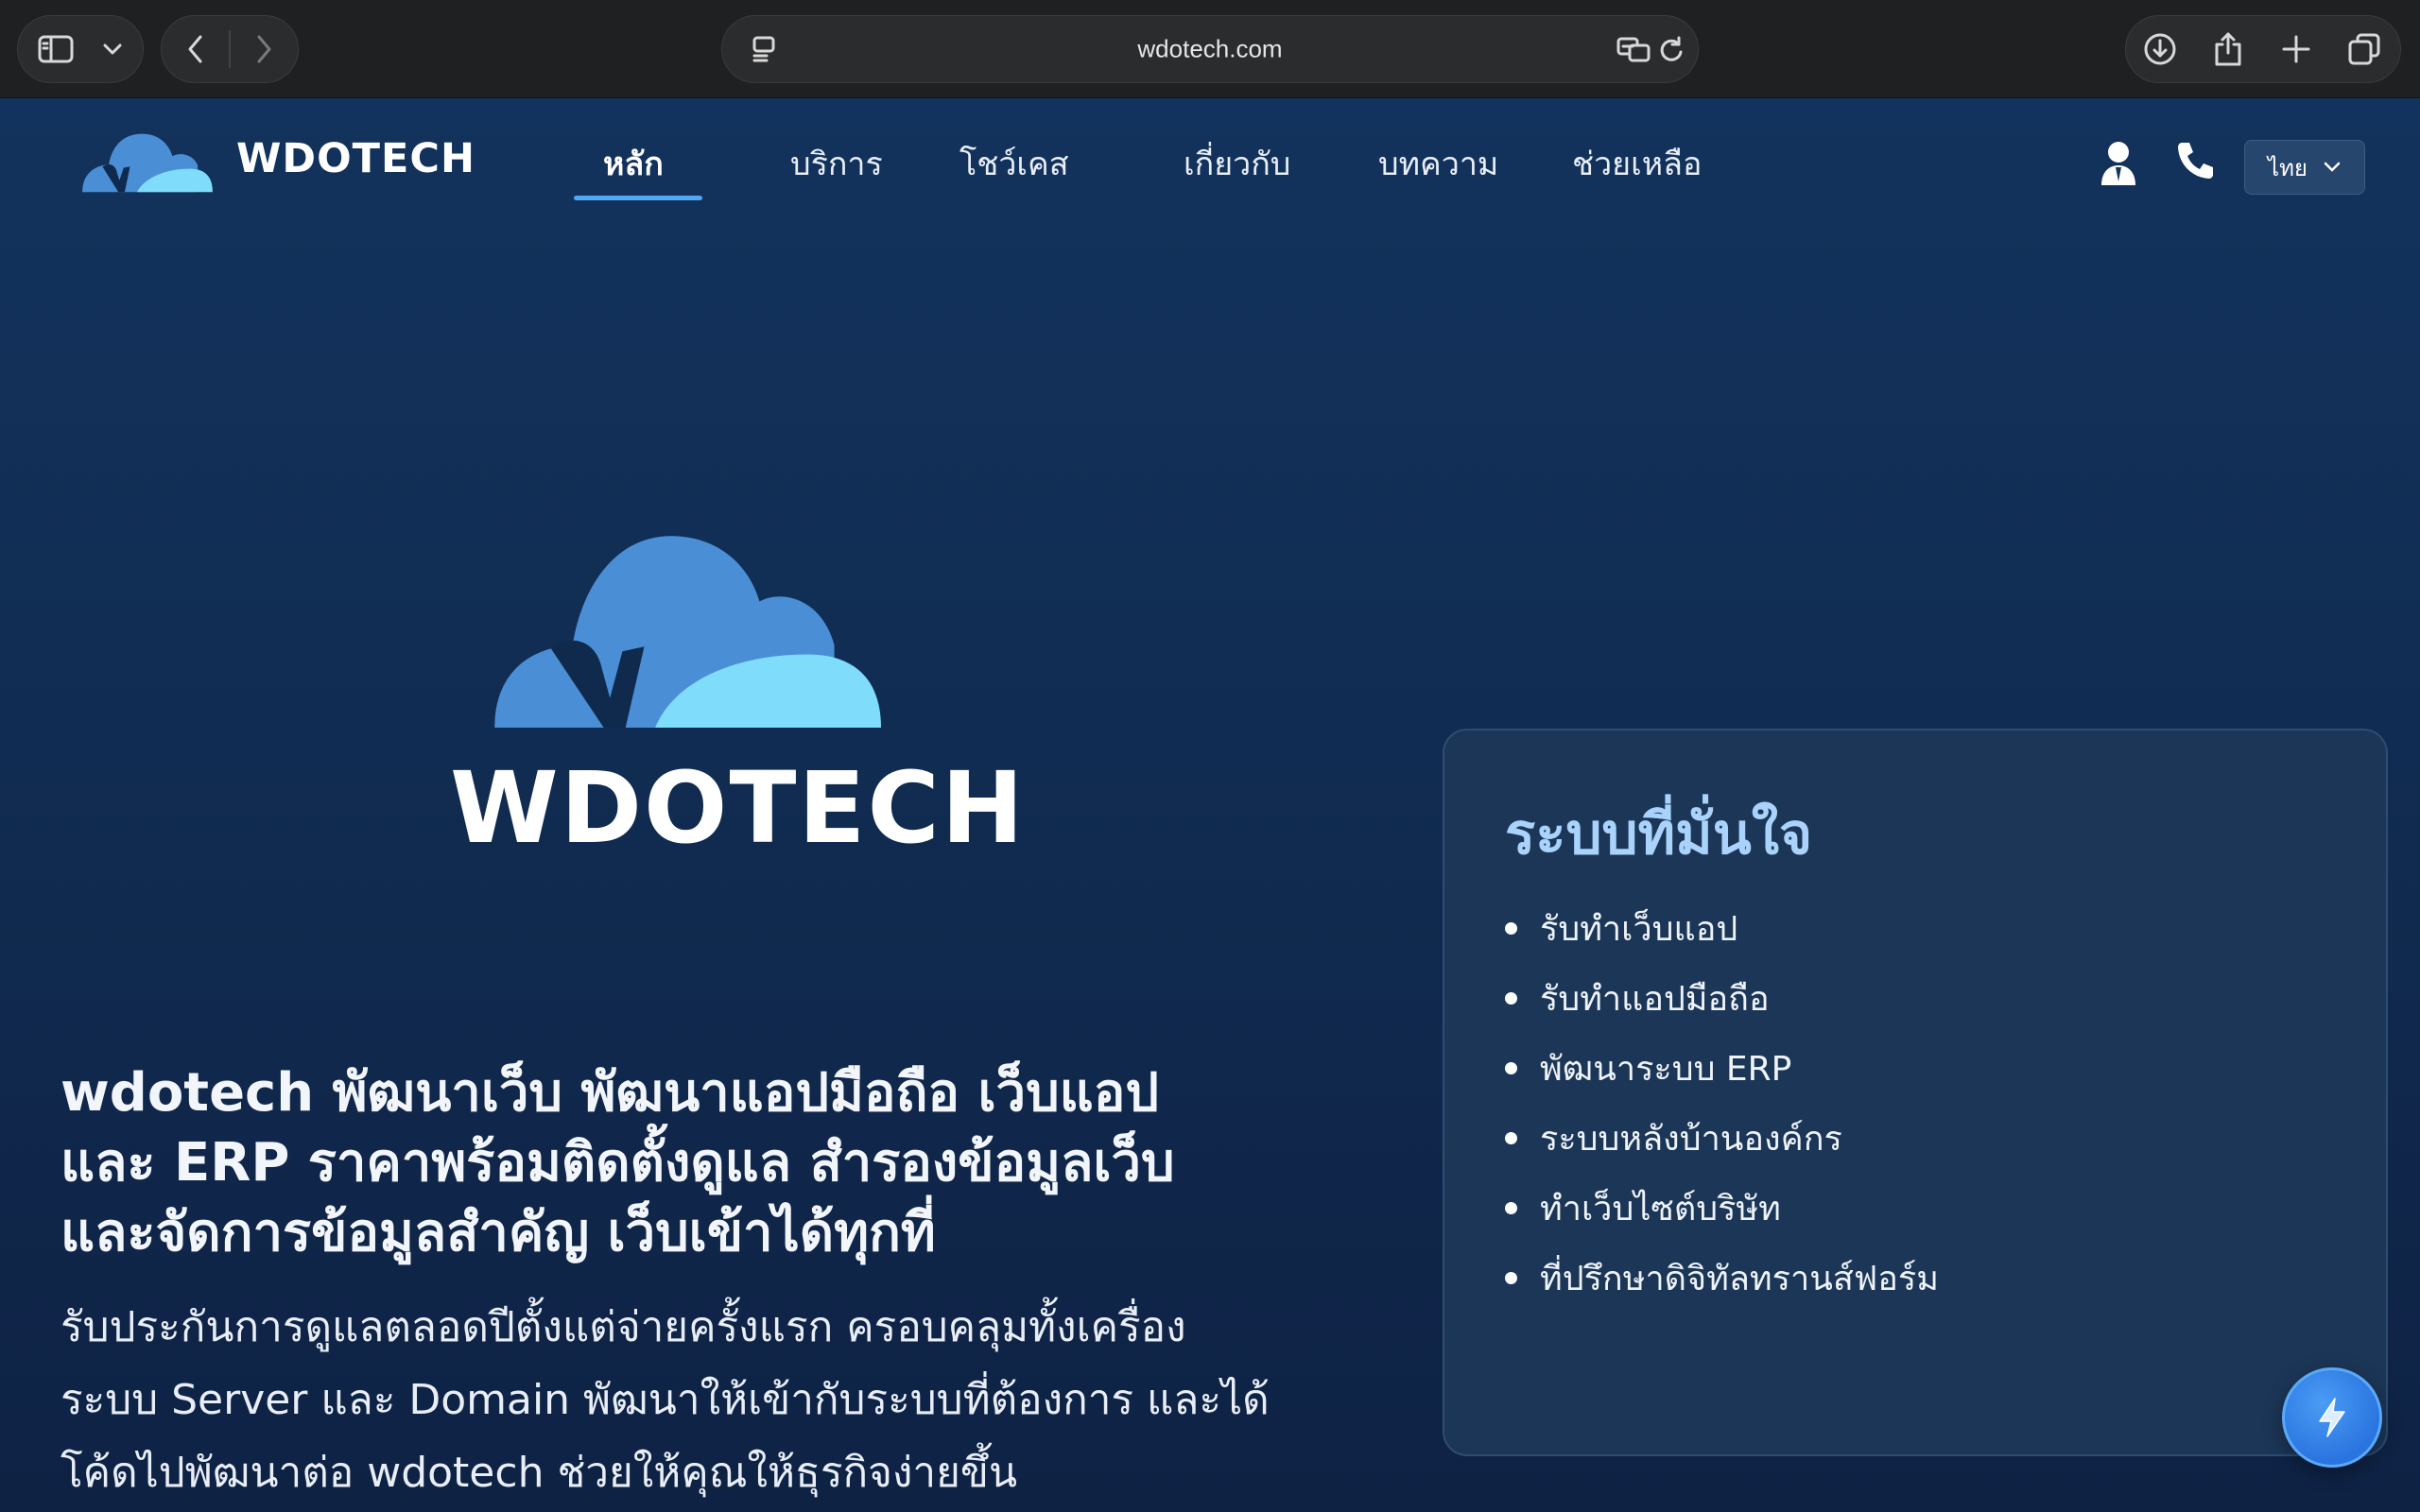 This screenshot has width=2420, height=1512. What do you see at coordinates (738, 808) in the screenshot?
I see `hero-brand-name: WDOTECH` at bounding box center [738, 808].